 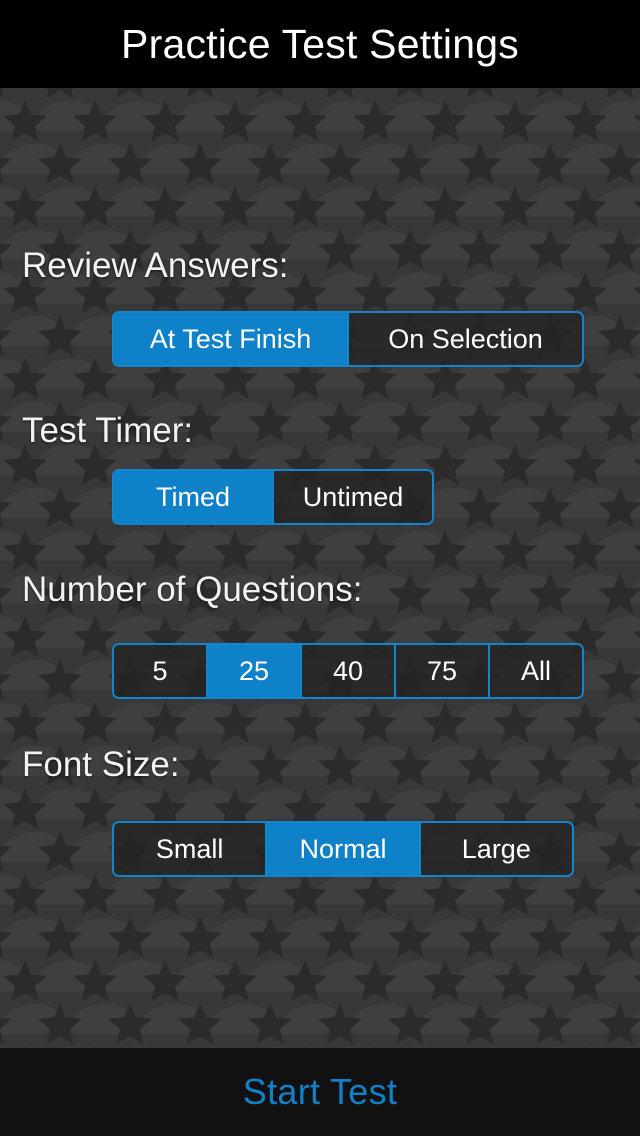 I want to click on label-number-of-questions: Number of Questions:, so click(x=192, y=589).